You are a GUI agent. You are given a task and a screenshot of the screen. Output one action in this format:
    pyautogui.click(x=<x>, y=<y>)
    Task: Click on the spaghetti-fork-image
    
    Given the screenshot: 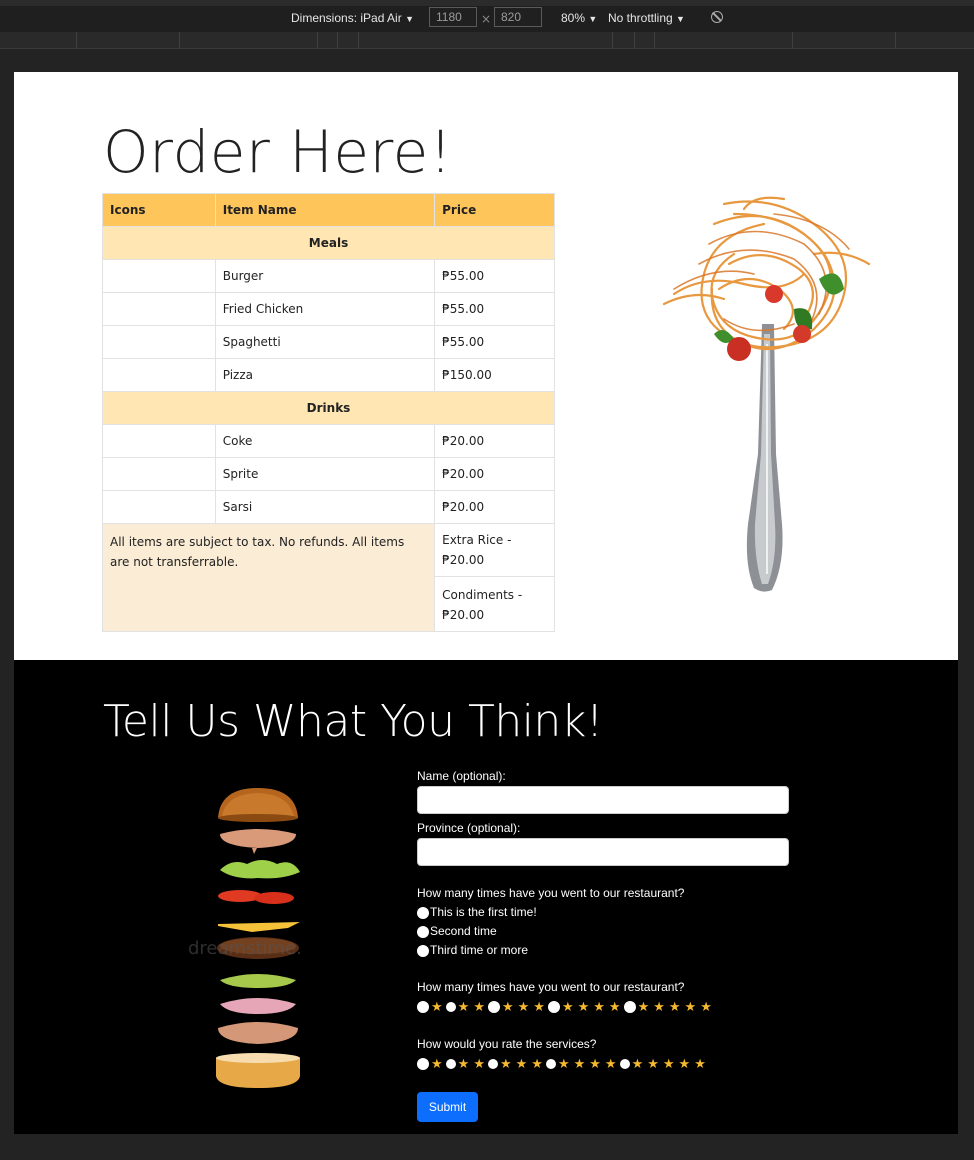 What is the action you would take?
    pyautogui.click(x=766, y=394)
    